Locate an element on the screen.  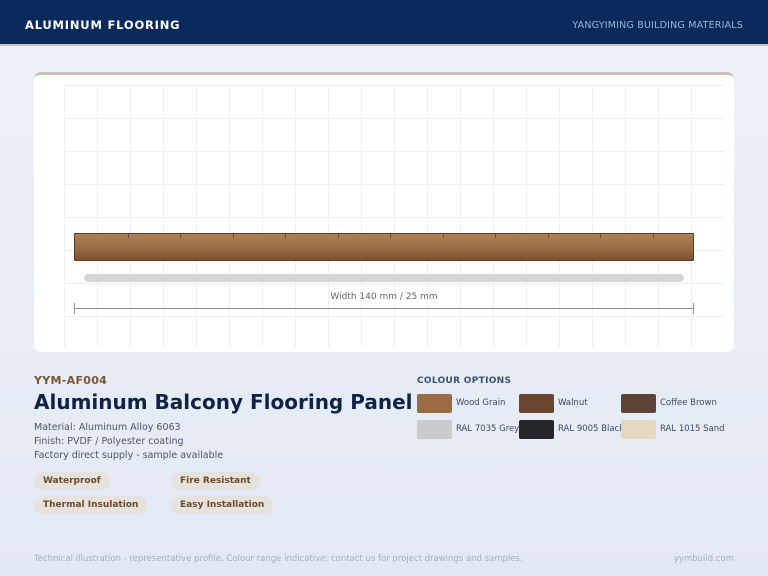
dimension-end-right is located at coordinates (693, 308).